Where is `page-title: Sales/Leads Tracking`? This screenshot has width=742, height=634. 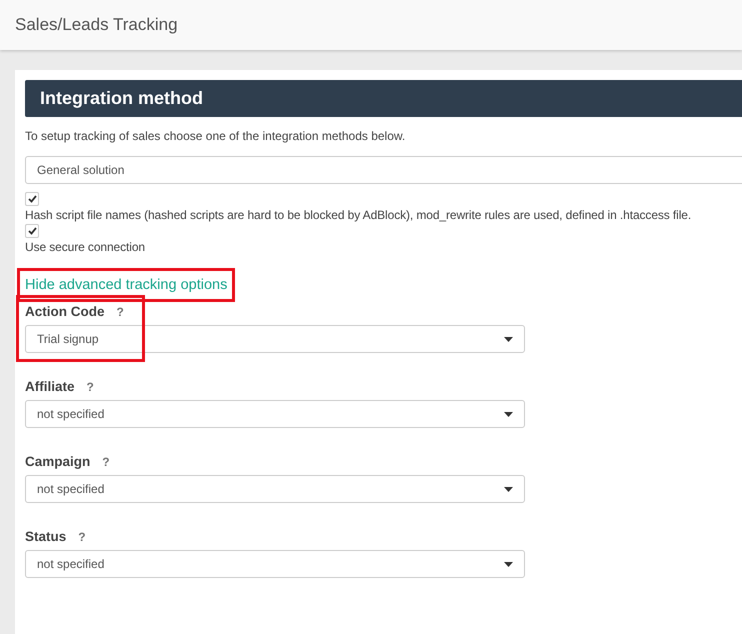
page-title: Sales/Leads Tracking is located at coordinates (96, 25).